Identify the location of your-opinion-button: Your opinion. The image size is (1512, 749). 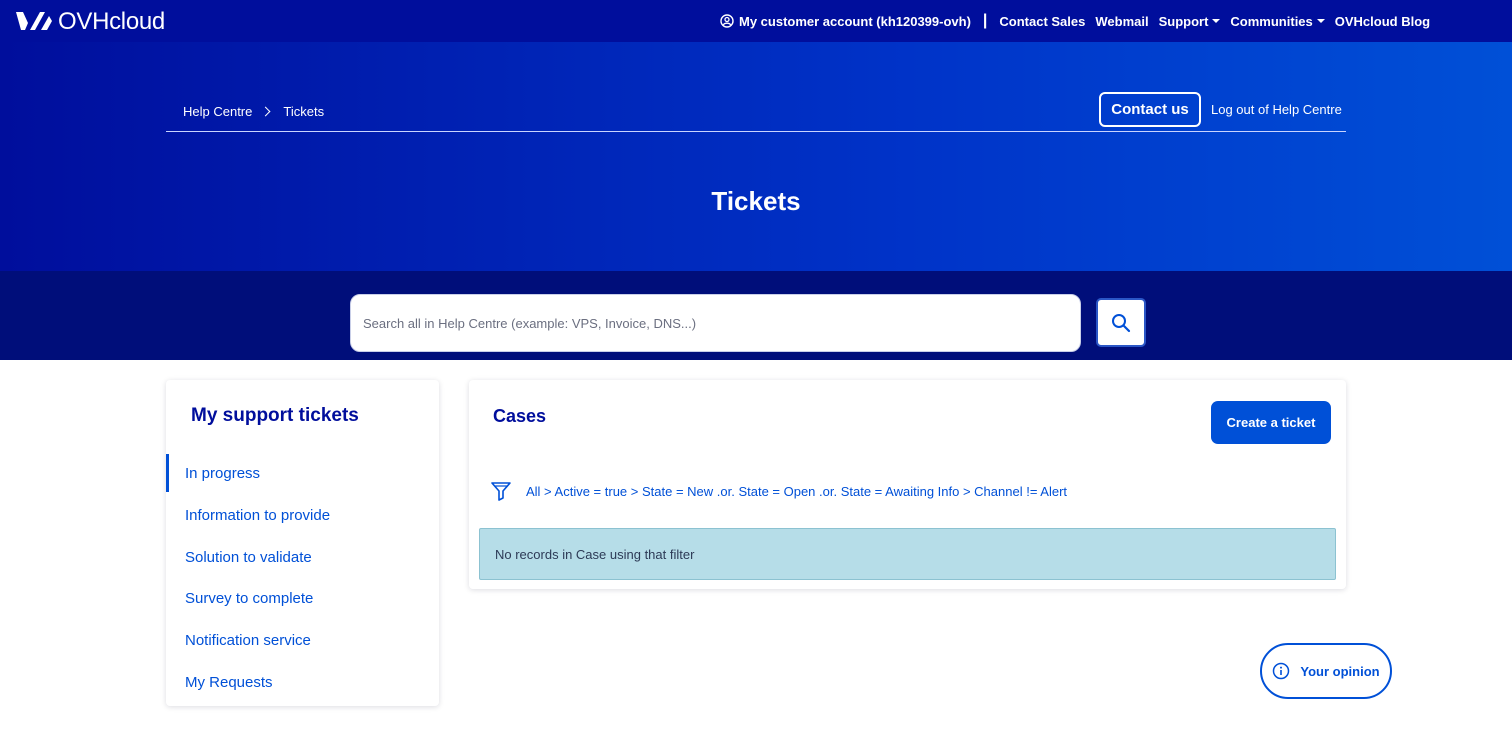
(1326, 671).